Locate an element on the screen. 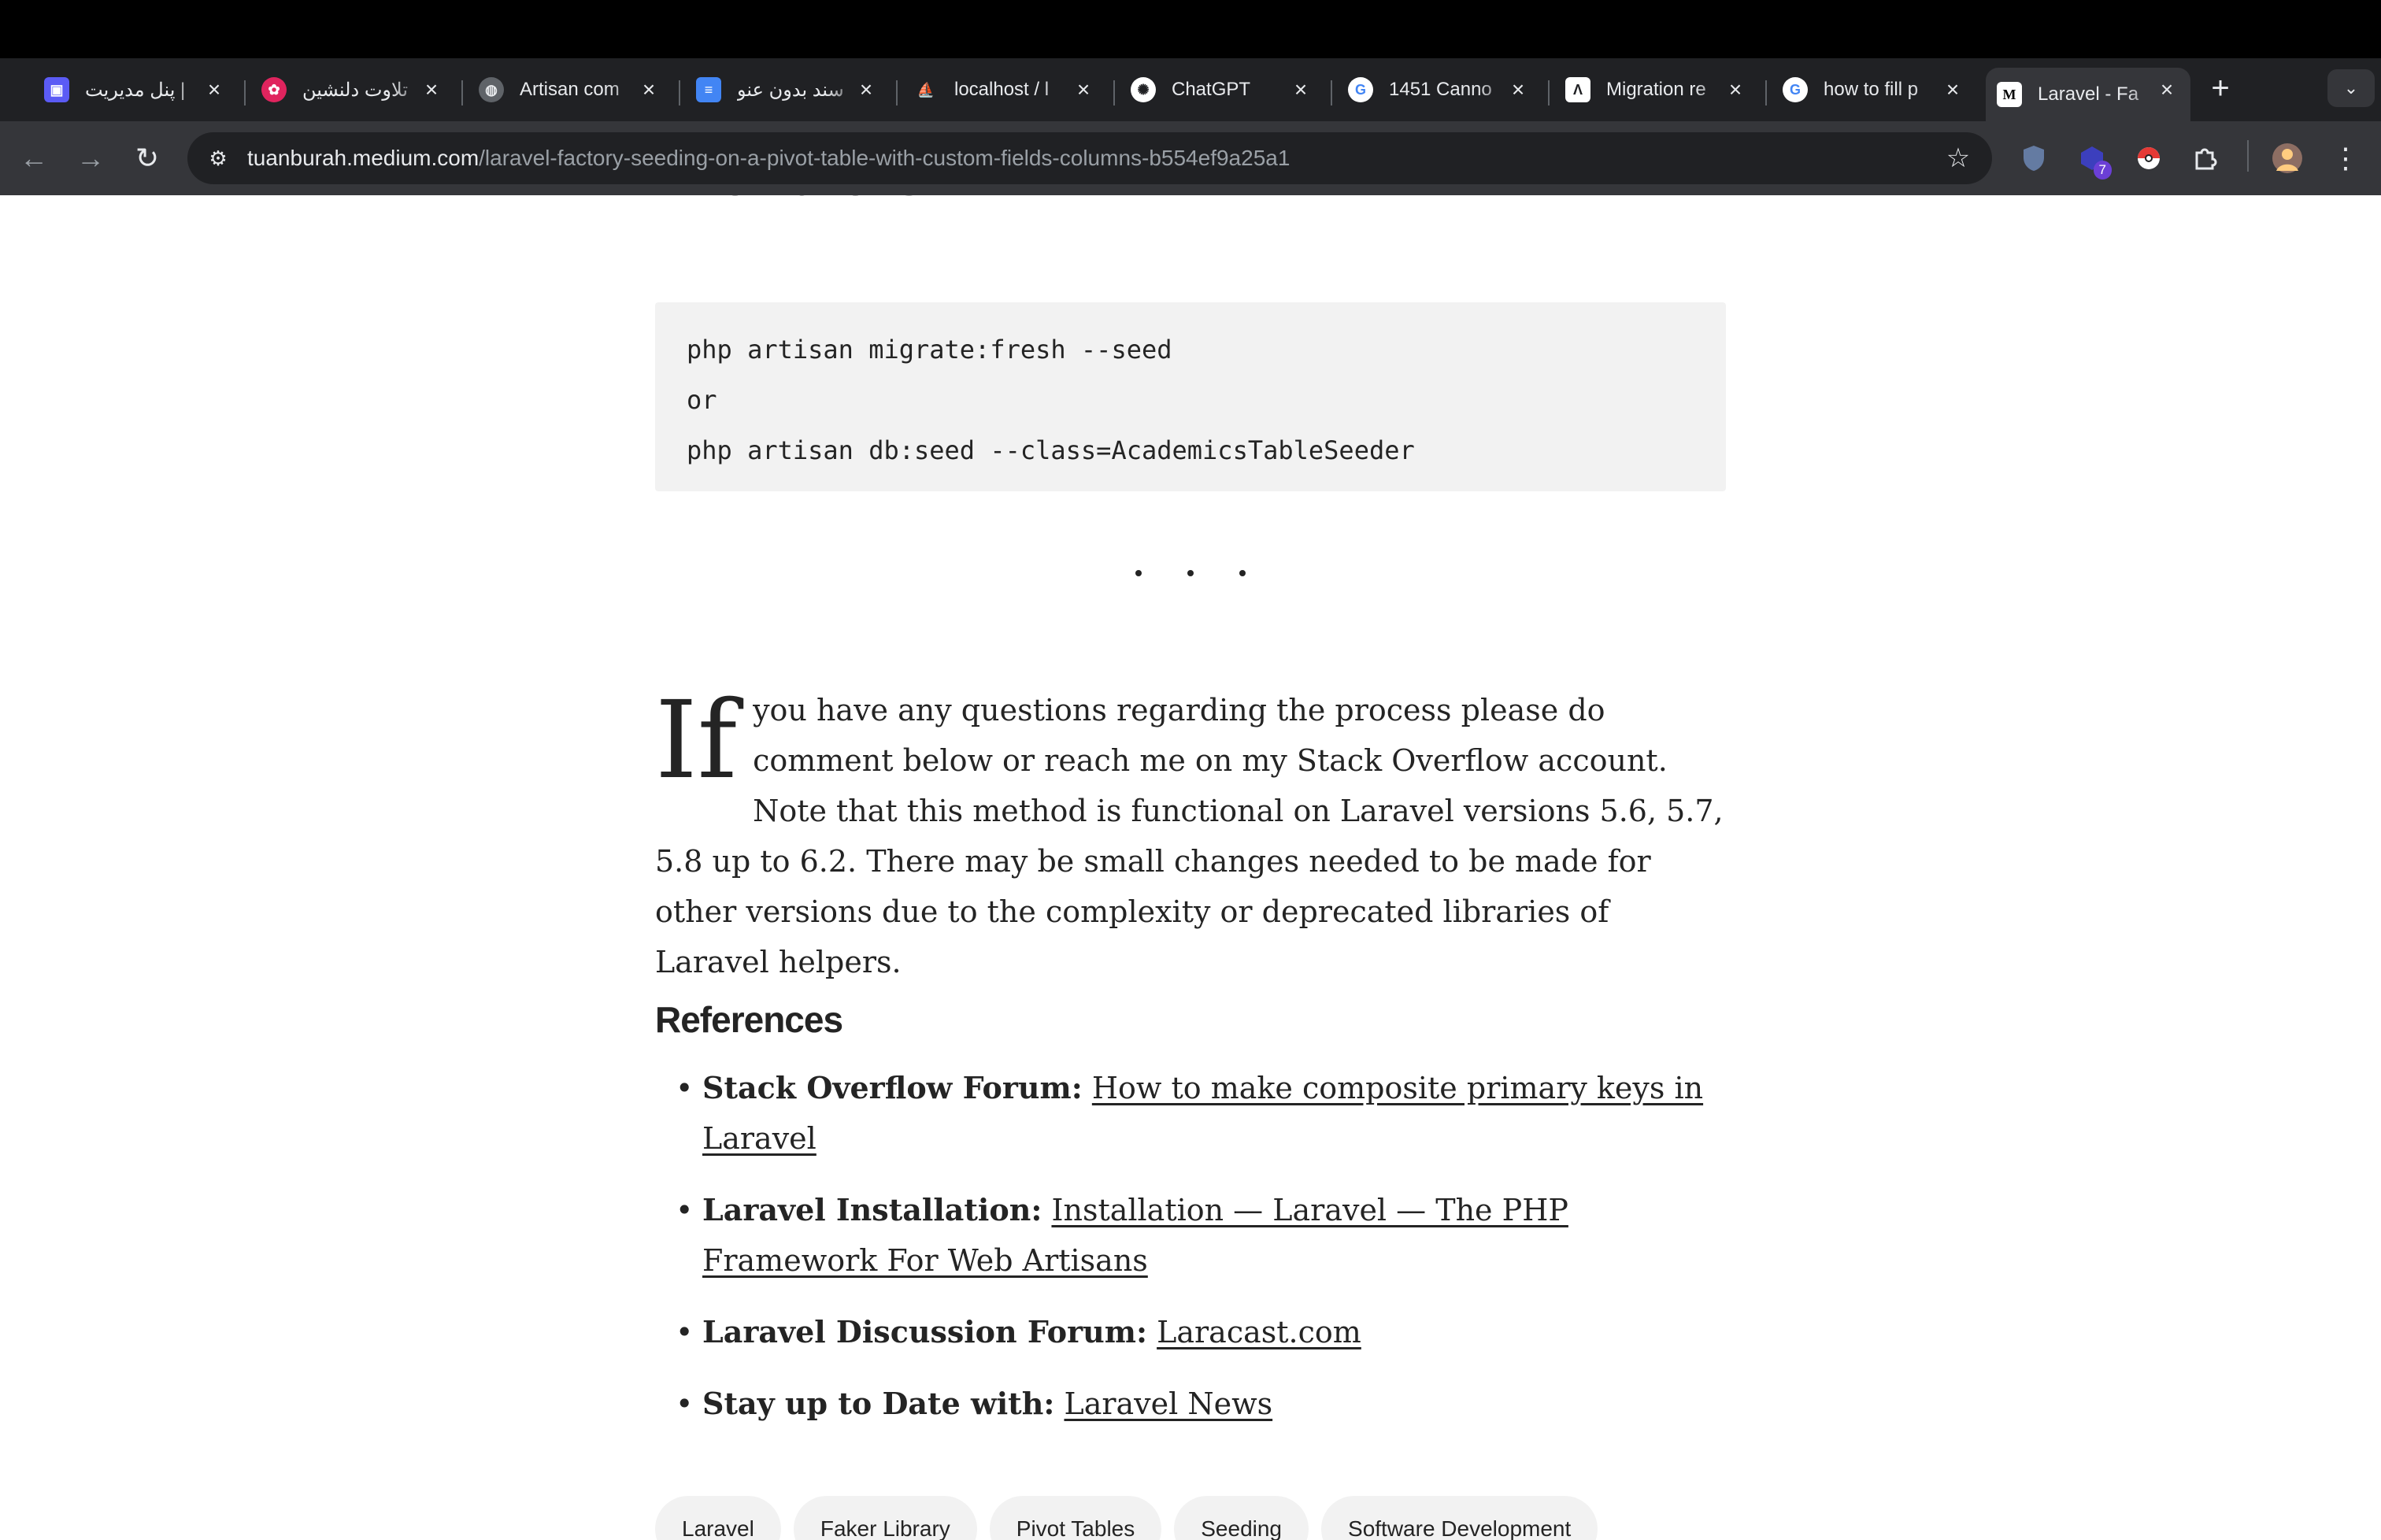 The height and width of the screenshot is (1540, 2381). tab-title: تلاوت دلنشین is located at coordinates (355, 90).